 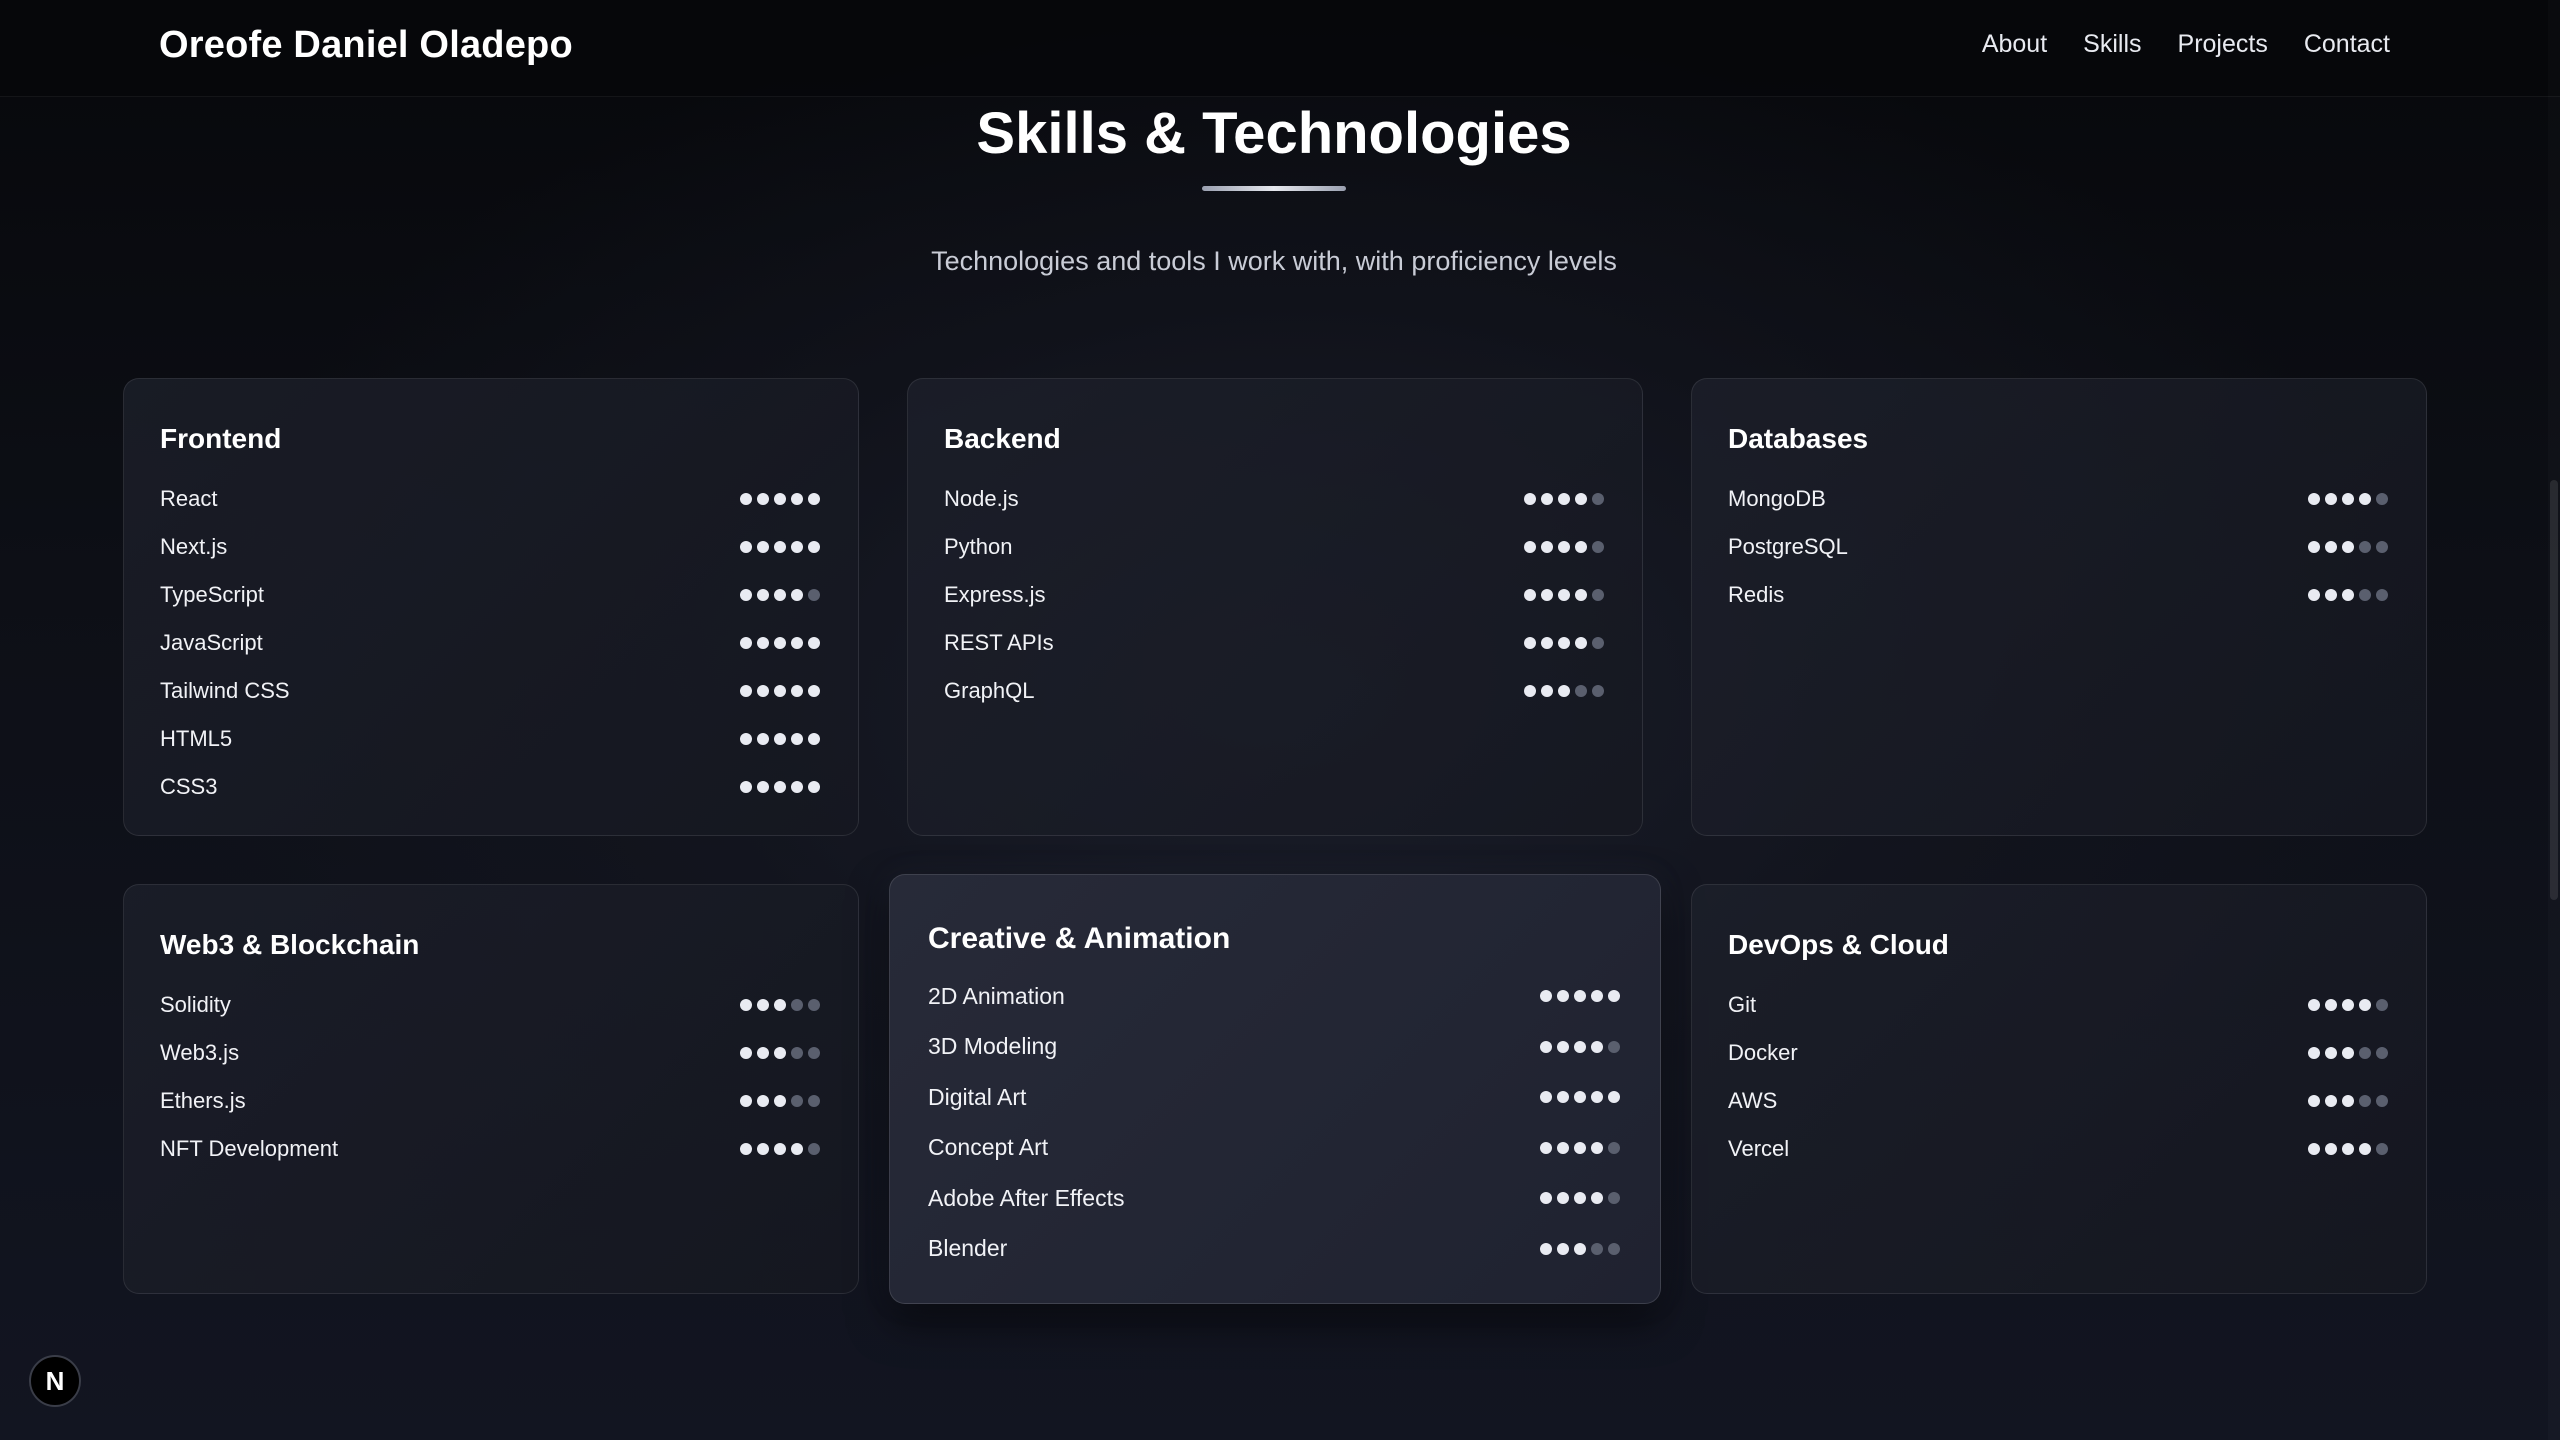 I want to click on skill-row: AWS, so click(x=2059, y=1101).